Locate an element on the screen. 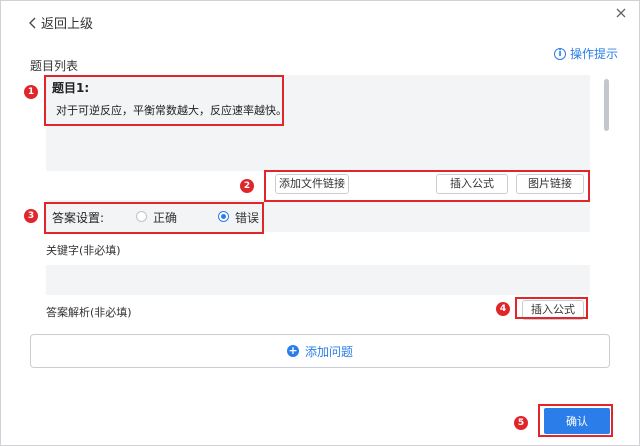 The height and width of the screenshot is (446, 640). plus-circle-icon: + is located at coordinates (292, 350).